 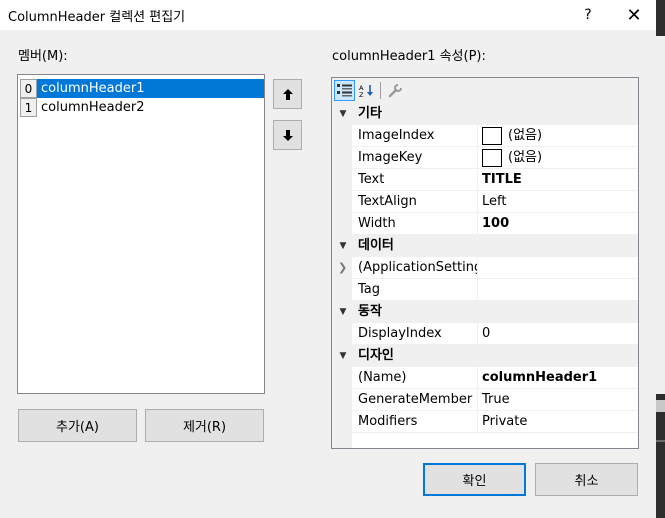 I want to click on list-item: 0 columnHeader1, so click(x=142, y=88).